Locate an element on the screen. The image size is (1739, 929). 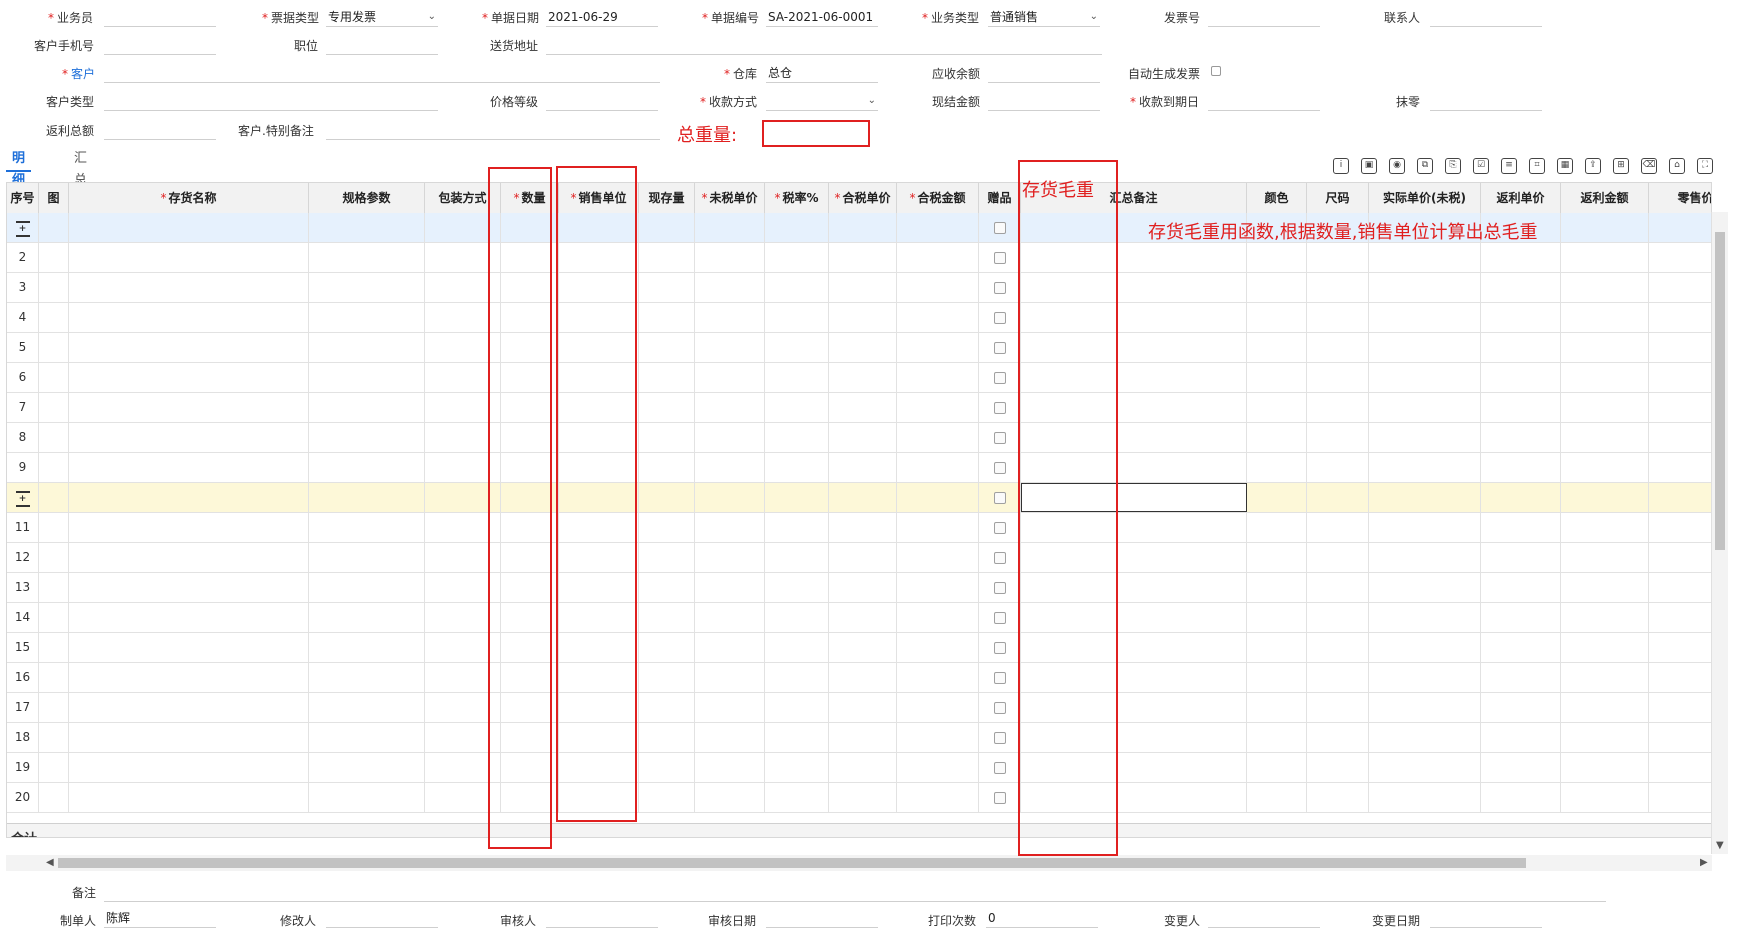
table-cell: 11 is located at coordinates (23, 527).